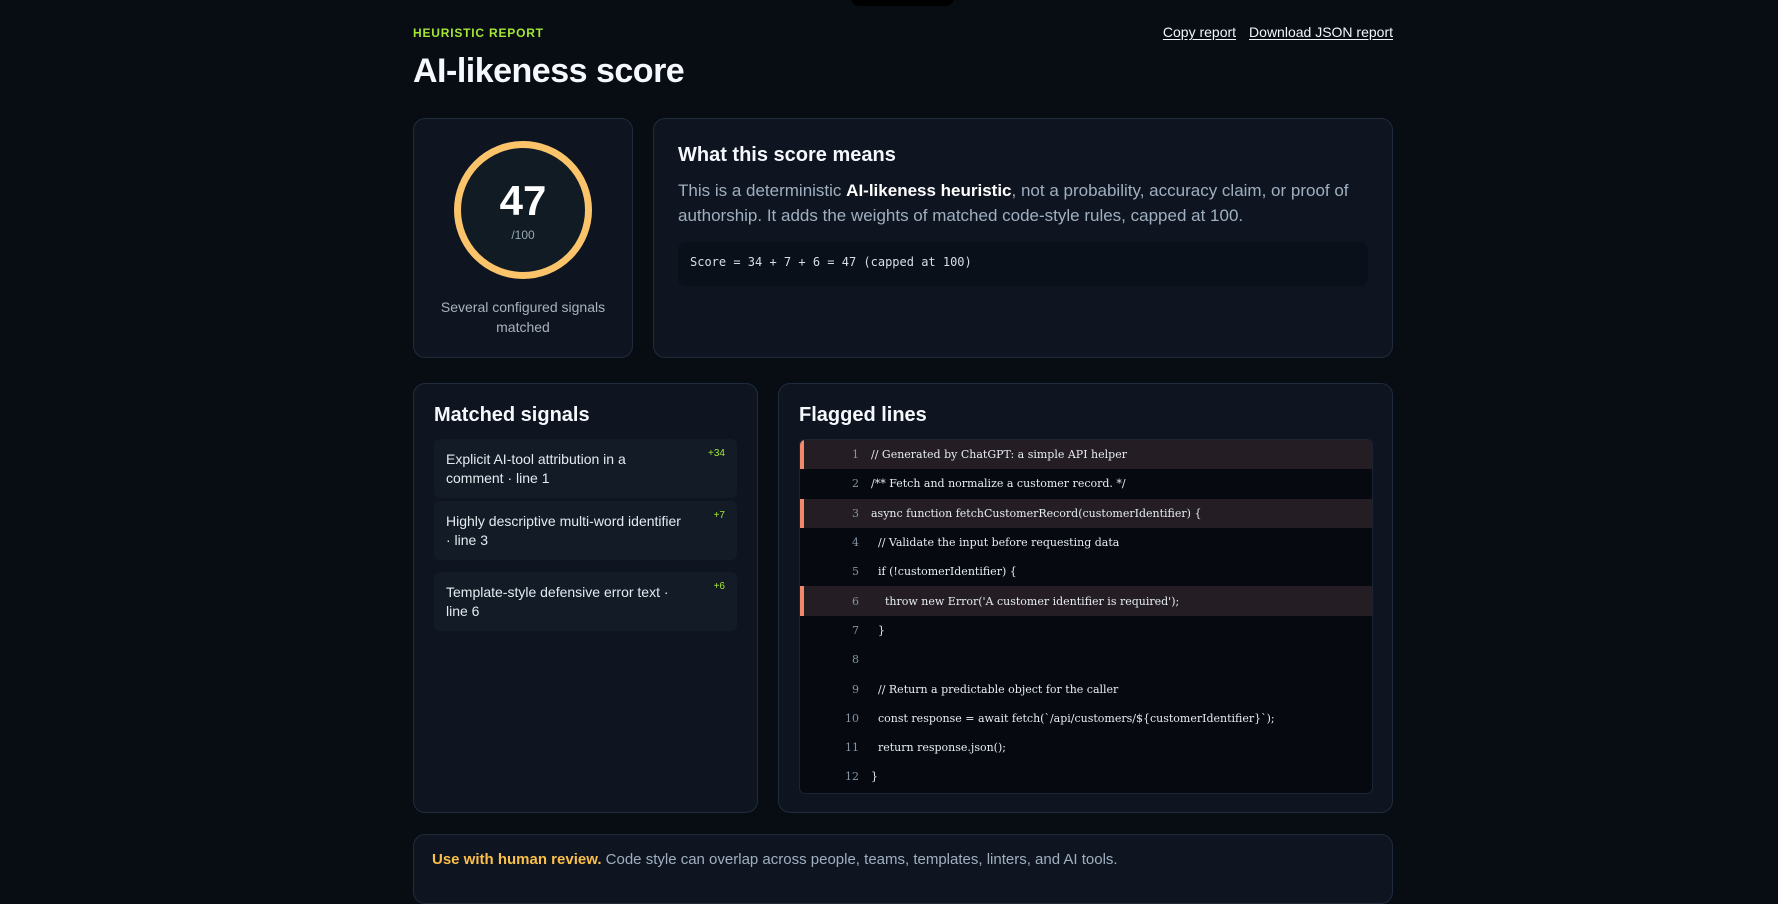 This screenshot has height=904, width=1778. What do you see at coordinates (855, 513) in the screenshot?
I see `line-number: 3` at bounding box center [855, 513].